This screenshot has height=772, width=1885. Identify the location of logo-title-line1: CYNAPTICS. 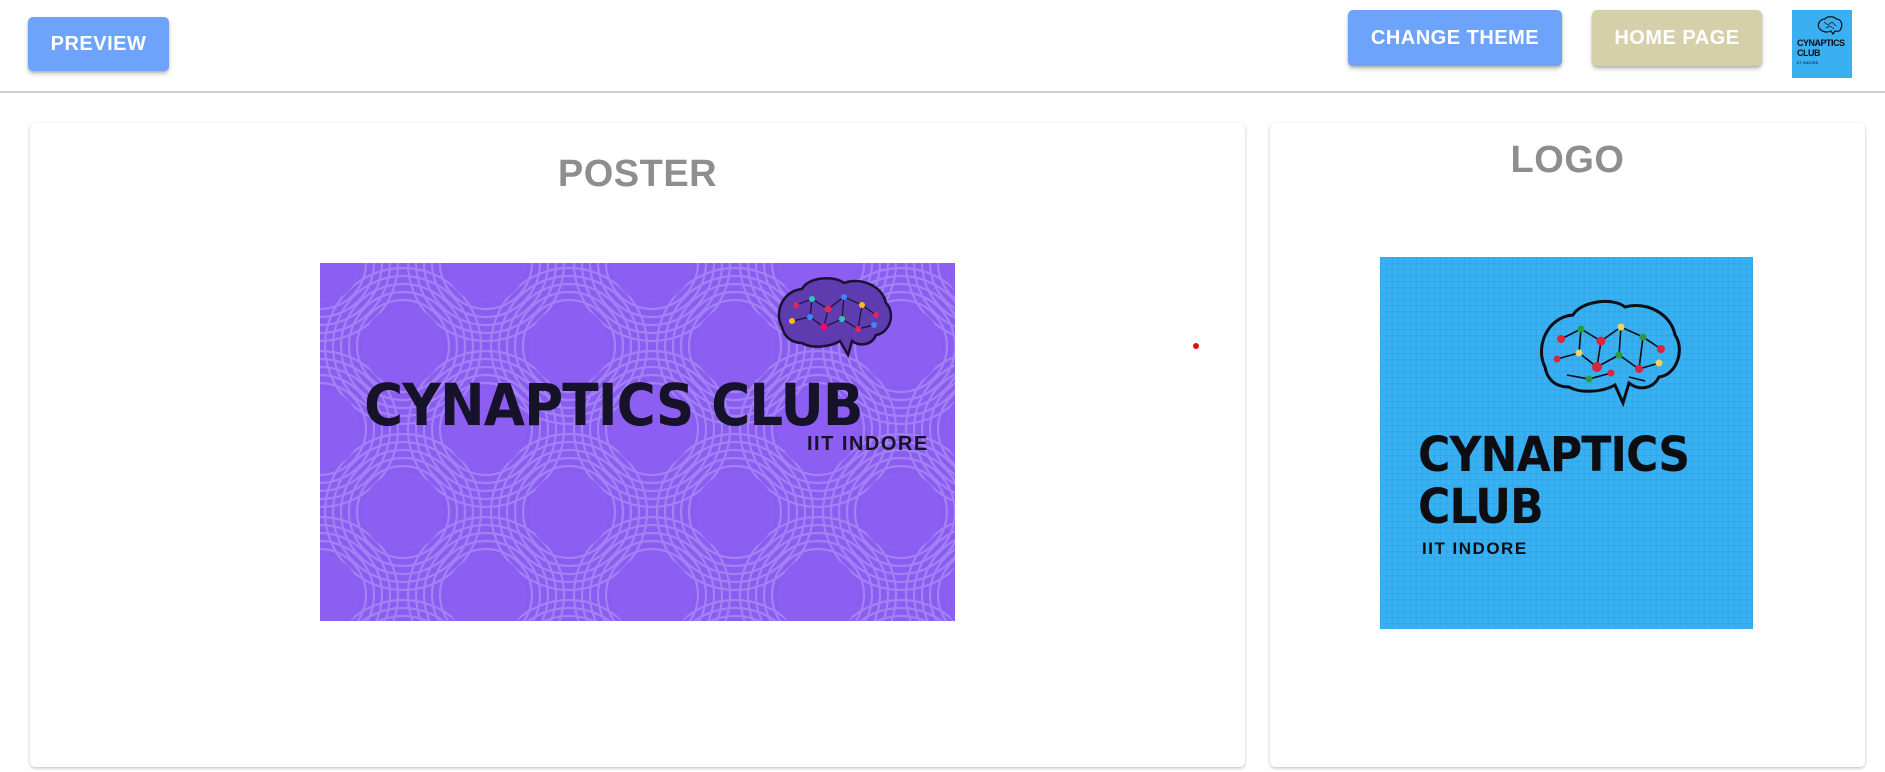
(1554, 455).